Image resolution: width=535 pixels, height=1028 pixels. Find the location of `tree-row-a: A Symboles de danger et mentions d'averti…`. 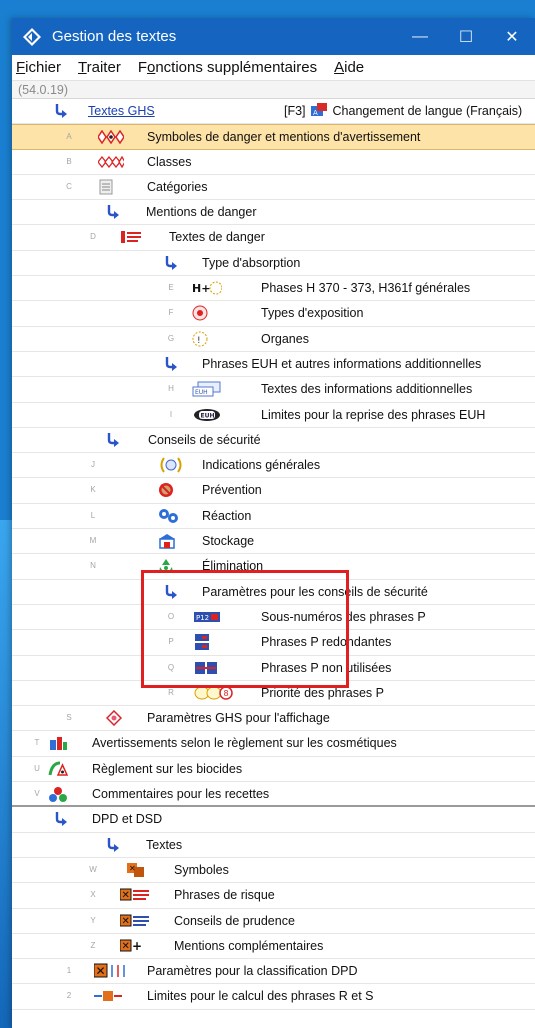

tree-row-a: A Symboles de danger et mentions d'averti… is located at coordinates (273, 137).